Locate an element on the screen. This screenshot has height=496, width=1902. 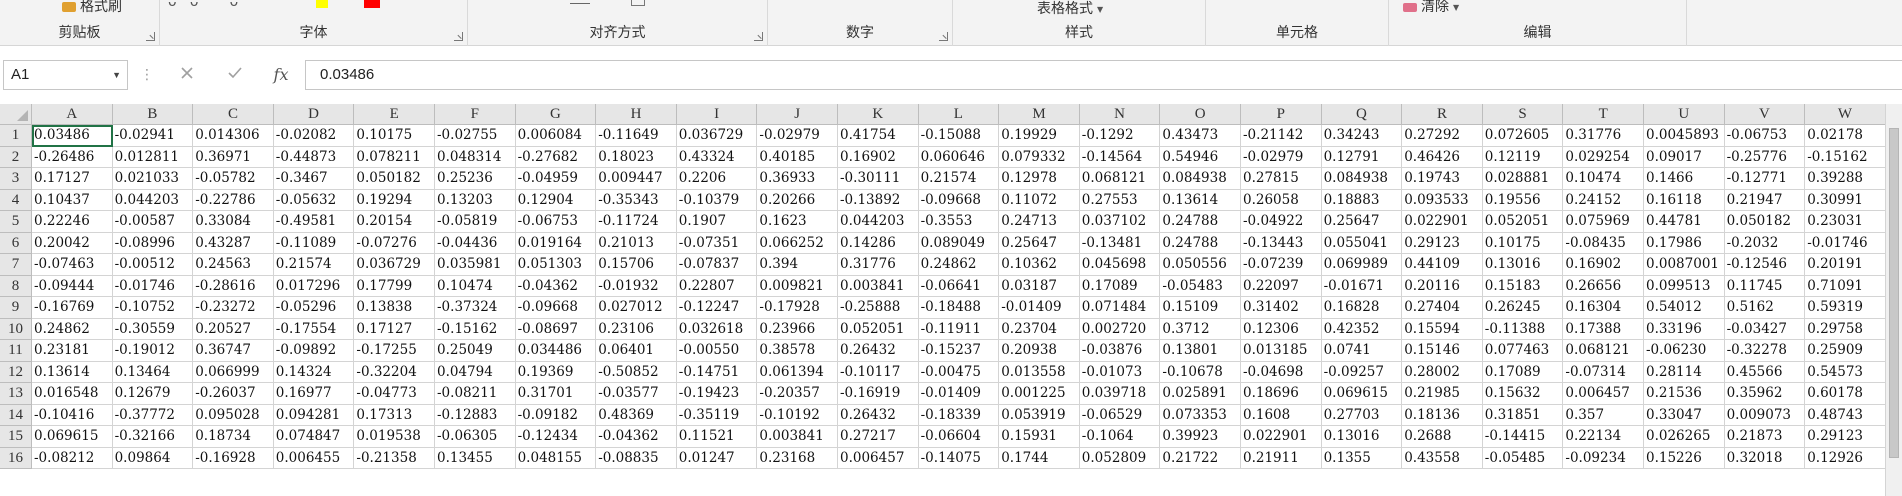
cell-a16: -0.08212 is located at coordinates (72, 458).